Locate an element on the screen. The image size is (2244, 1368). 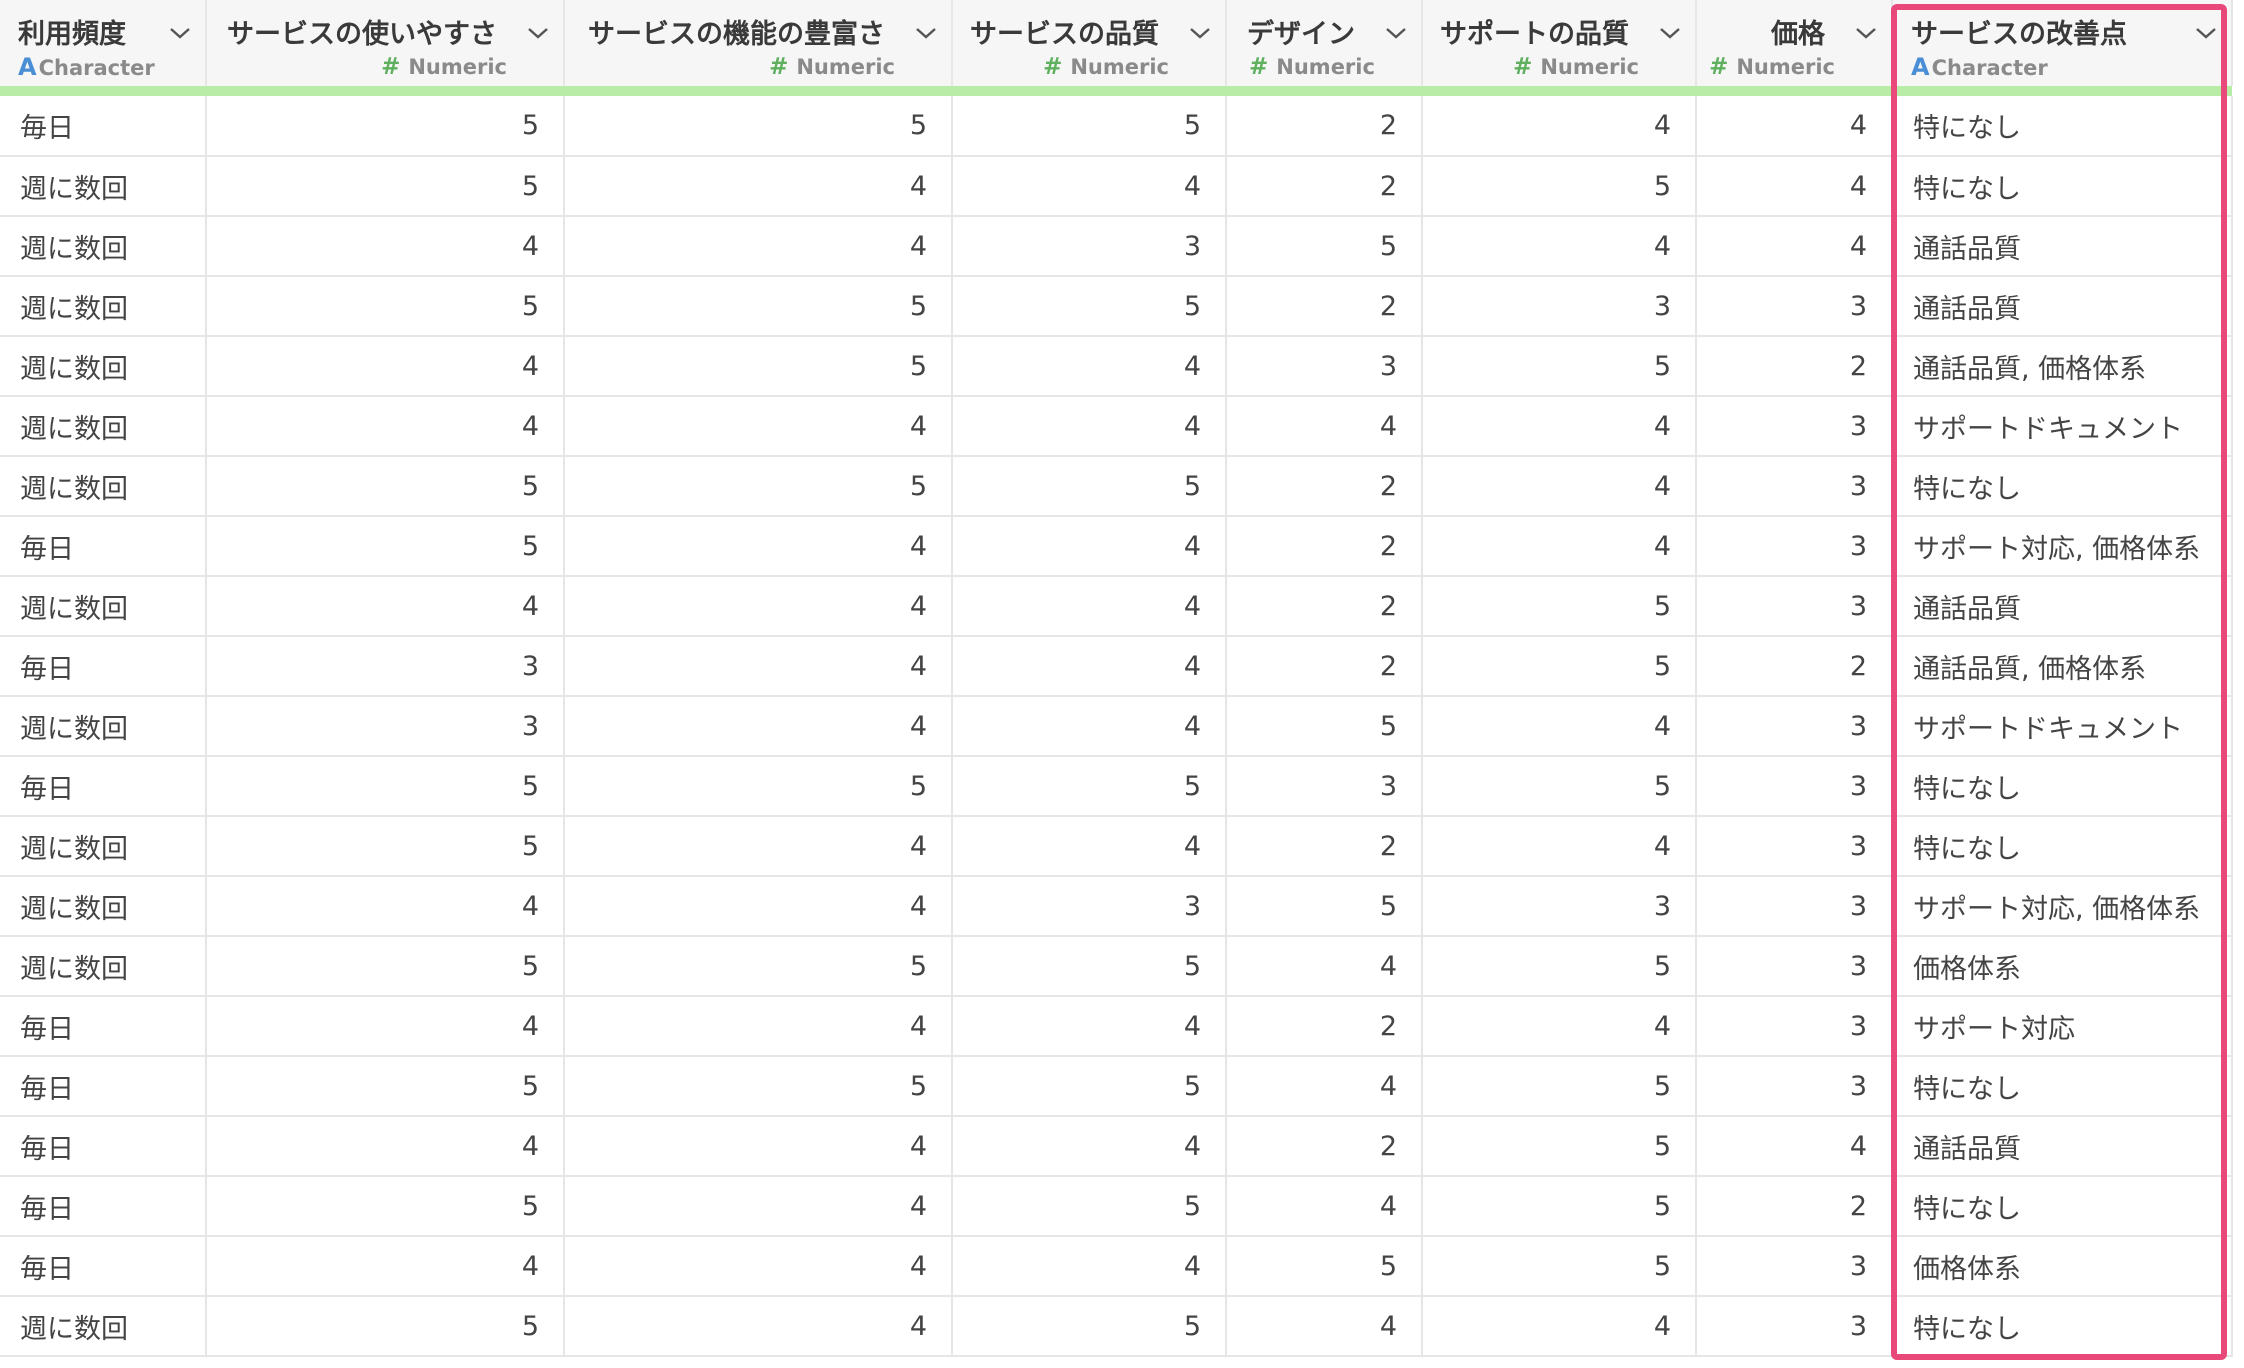
table-row: 週に数回 4 4 4 2 5 3 通話品質 is located at coordinates (1116, 606).